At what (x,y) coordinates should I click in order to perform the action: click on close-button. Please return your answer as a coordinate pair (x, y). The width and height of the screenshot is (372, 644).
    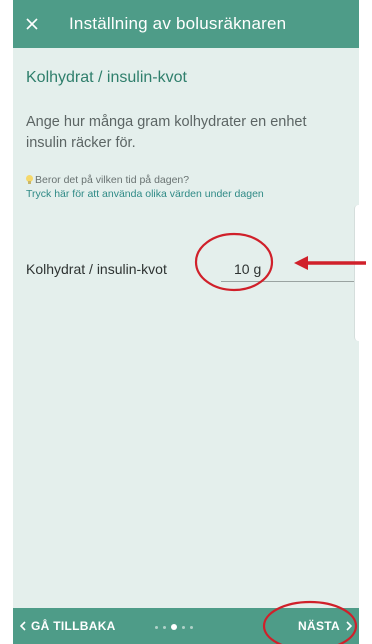
    Looking at the image, I should click on (32, 24).